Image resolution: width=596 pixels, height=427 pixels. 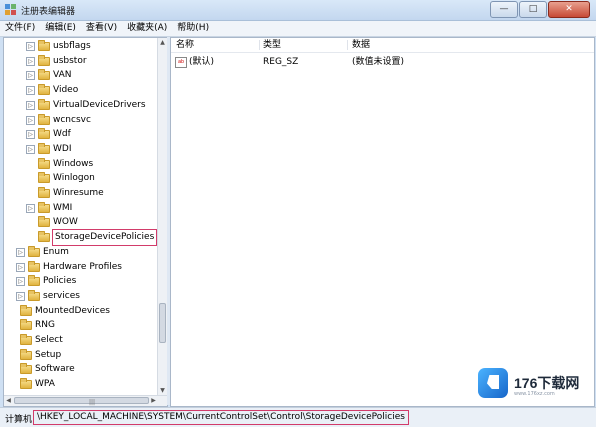 I want to click on menu-edit: 编辑(E), so click(x=60, y=28).